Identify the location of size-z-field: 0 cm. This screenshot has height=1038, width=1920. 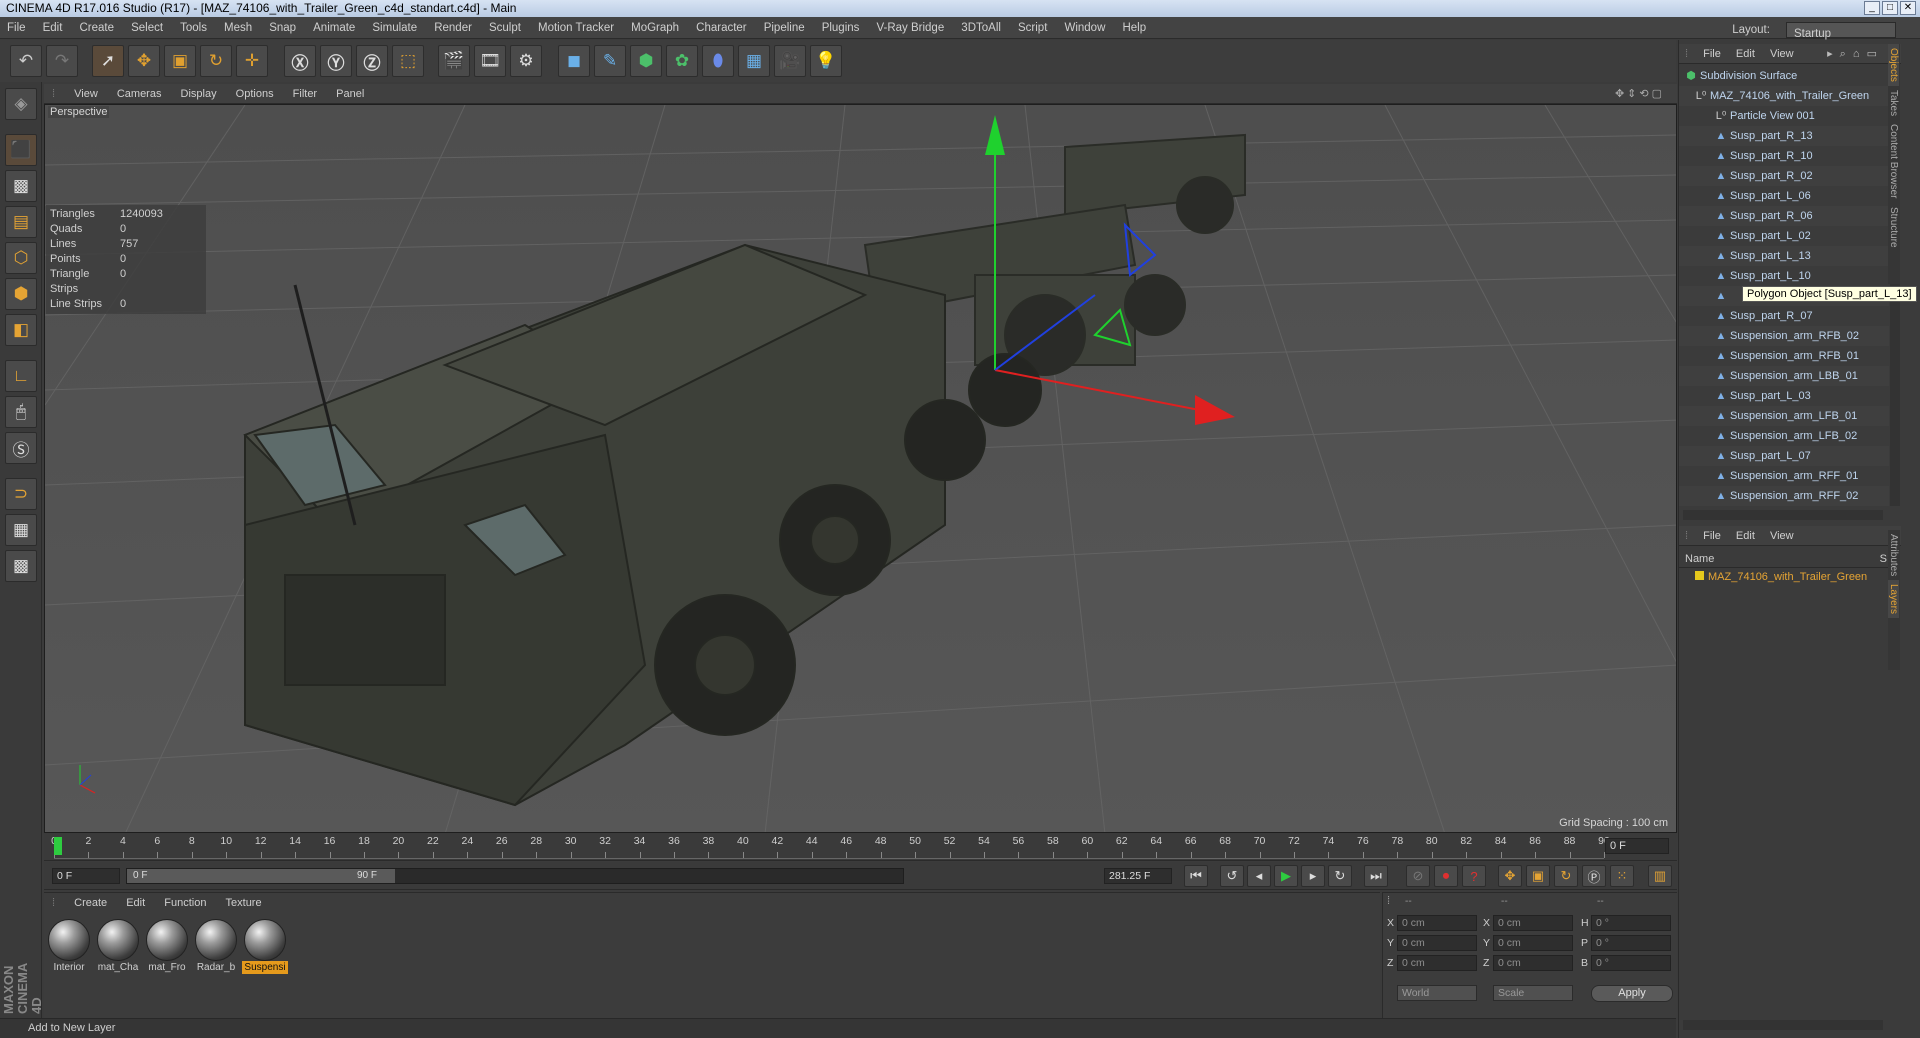
(1533, 963).